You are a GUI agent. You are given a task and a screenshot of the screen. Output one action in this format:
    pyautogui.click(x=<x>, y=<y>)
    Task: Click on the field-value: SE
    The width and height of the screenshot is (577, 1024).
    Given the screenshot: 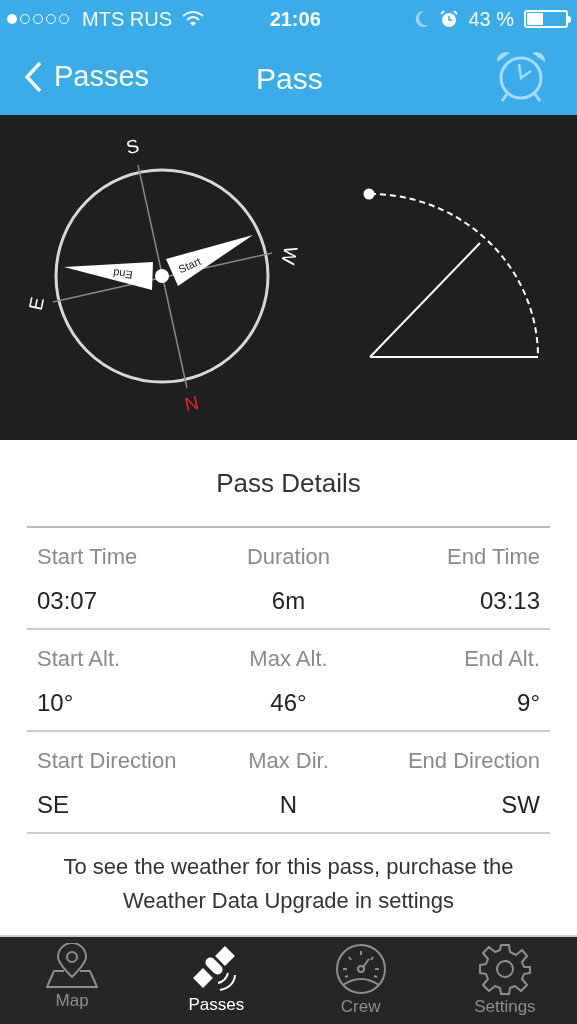 What is the action you would take?
    pyautogui.click(x=53, y=805)
    